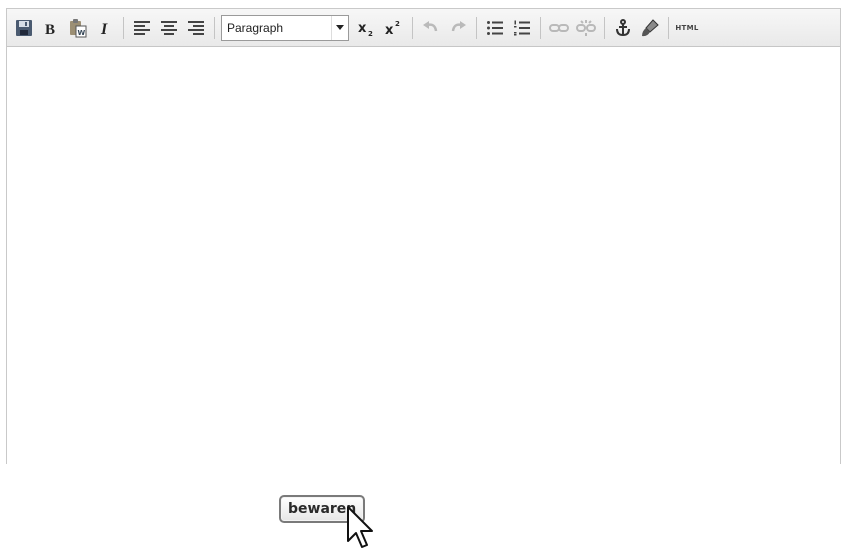 The image size is (843, 559). I want to click on svg-text: W, so click(82, 33).